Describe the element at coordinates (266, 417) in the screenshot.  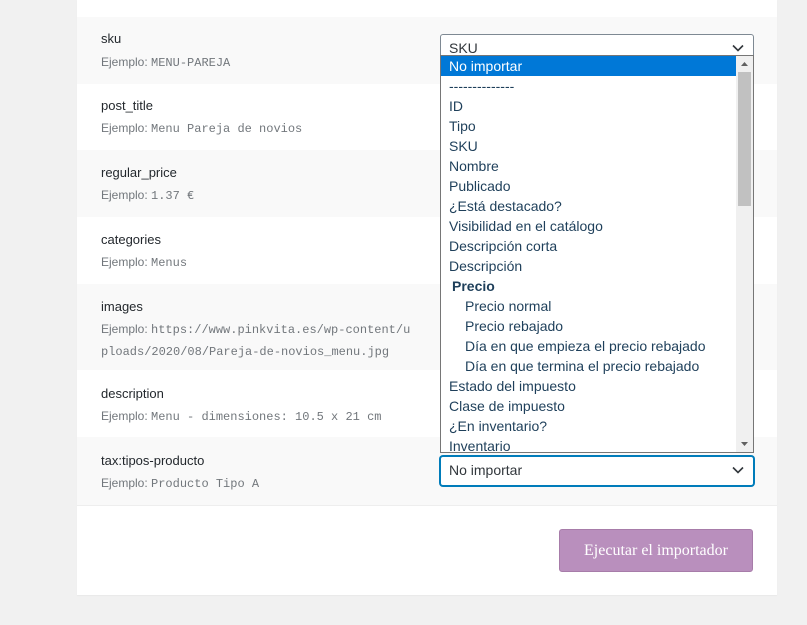
I see `example-value: Menu - dimensiones: 10.5 x 21 cm` at that location.